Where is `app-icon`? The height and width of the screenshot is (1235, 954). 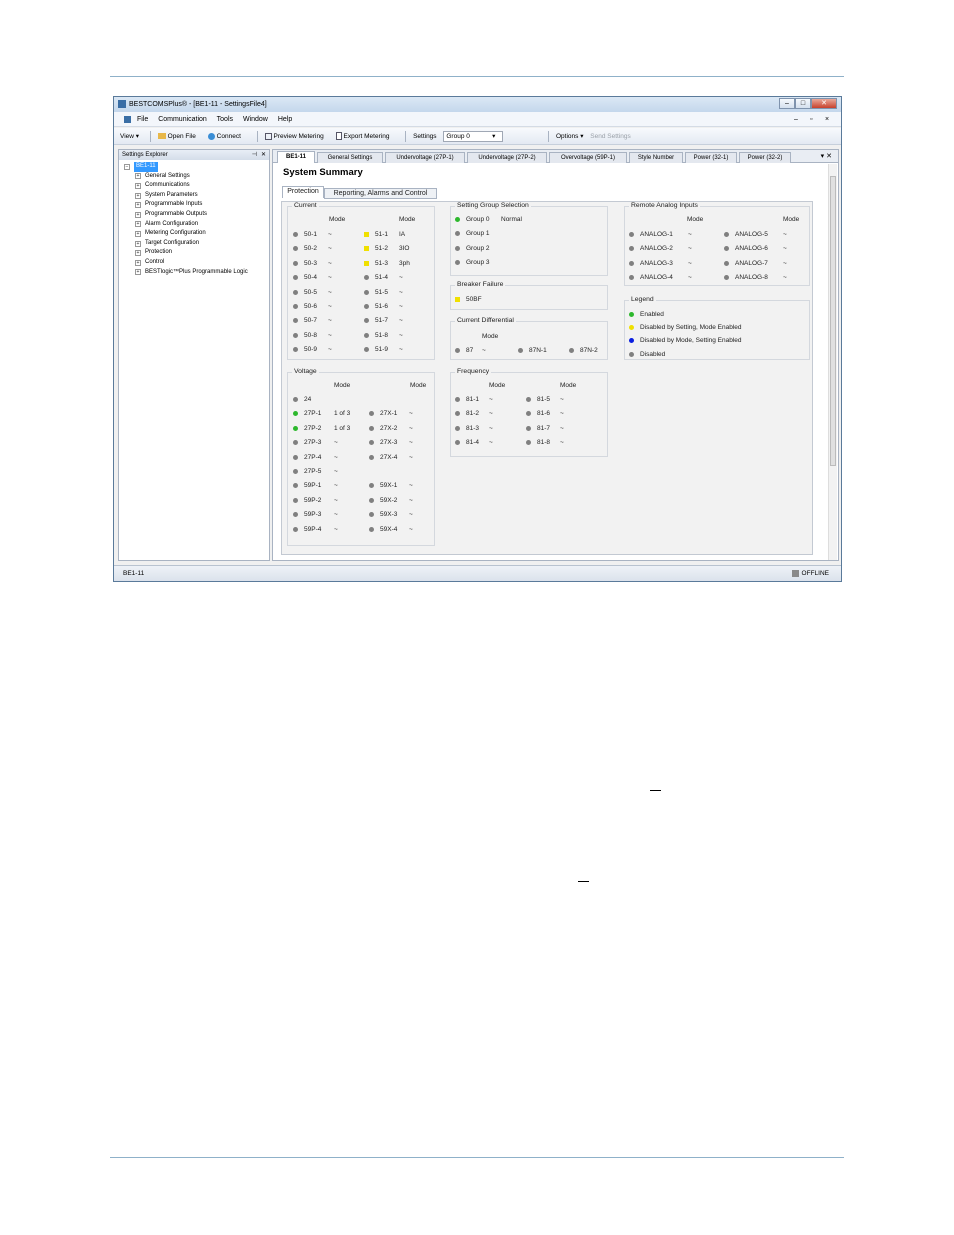
app-icon is located at coordinates (122, 104).